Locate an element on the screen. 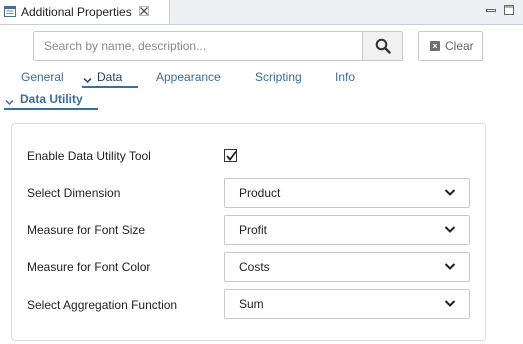 The height and width of the screenshot is (344, 523). dimension-select: Product is located at coordinates (347, 193).